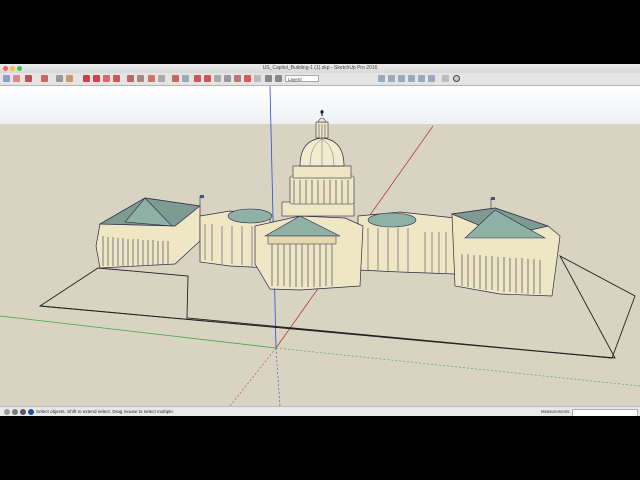  What do you see at coordinates (401, 78) in the screenshot?
I see `front-view-icon` at bounding box center [401, 78].